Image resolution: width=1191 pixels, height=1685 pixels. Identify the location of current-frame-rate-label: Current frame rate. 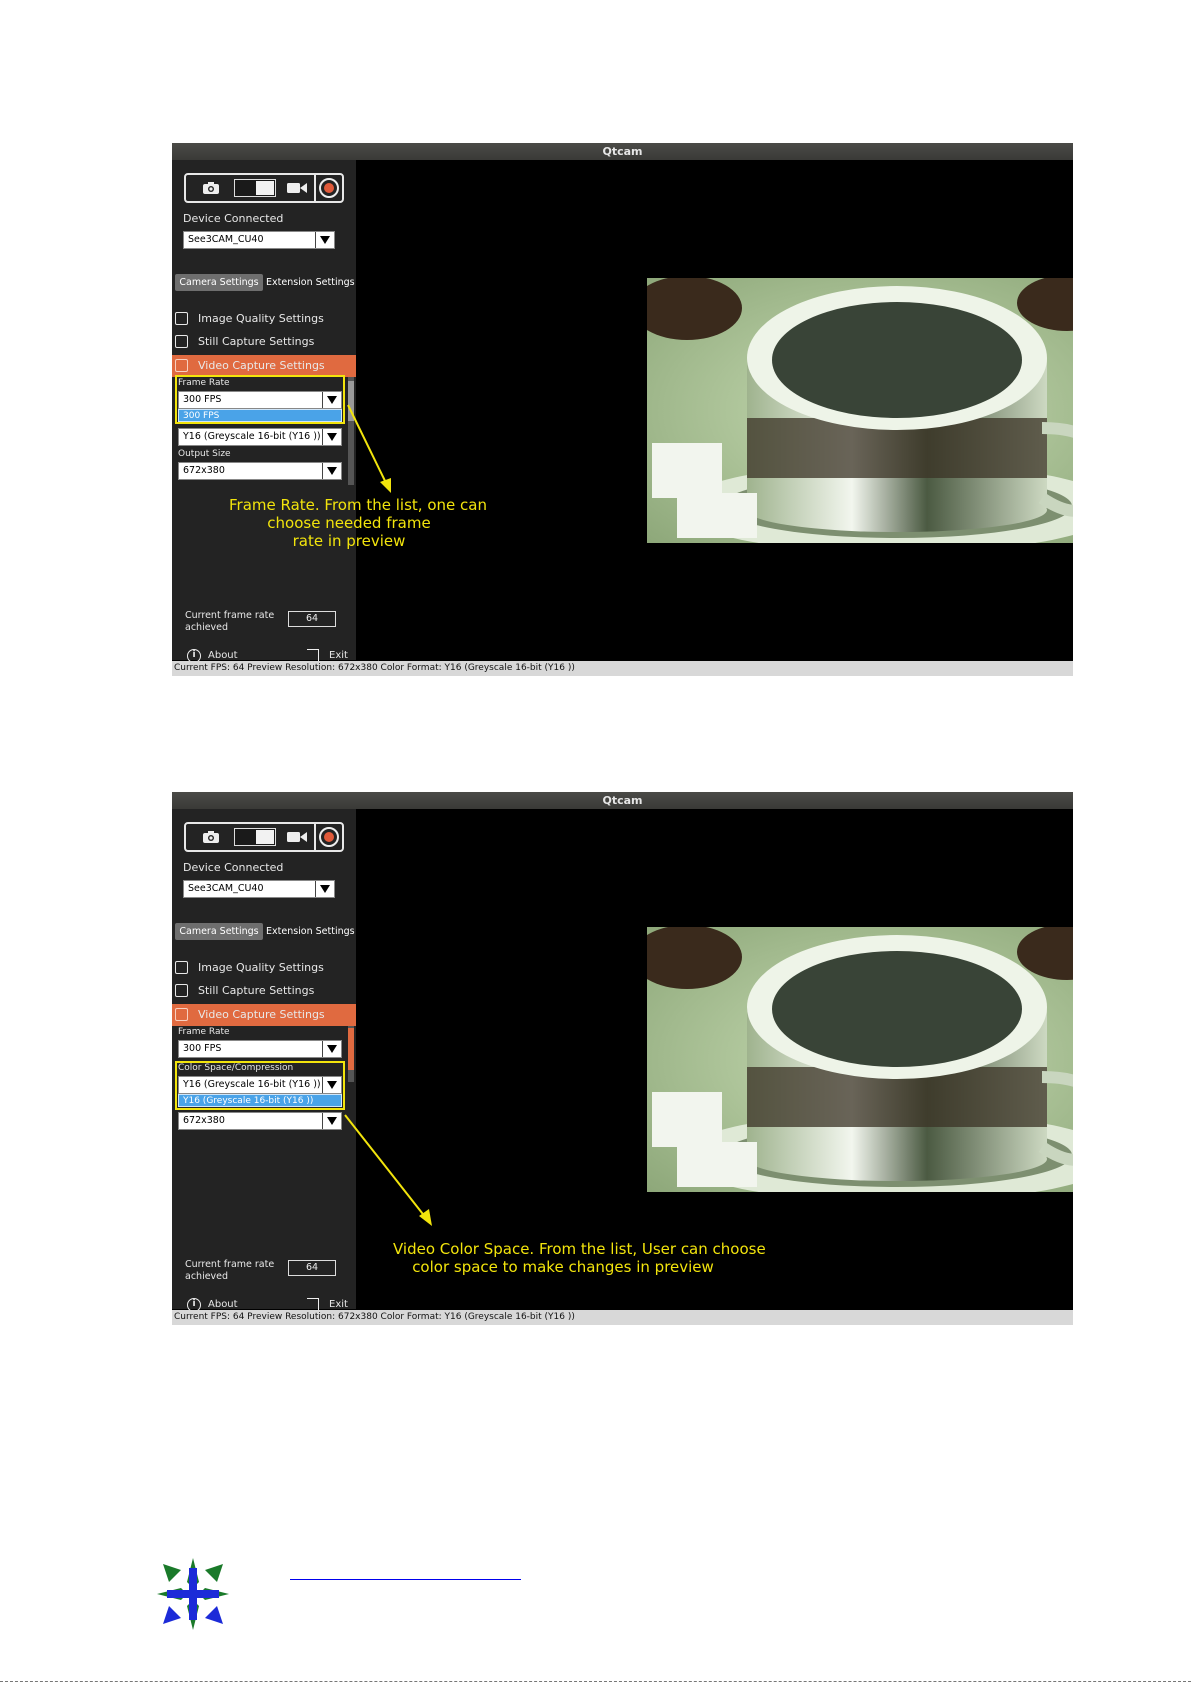
(230, 1264).